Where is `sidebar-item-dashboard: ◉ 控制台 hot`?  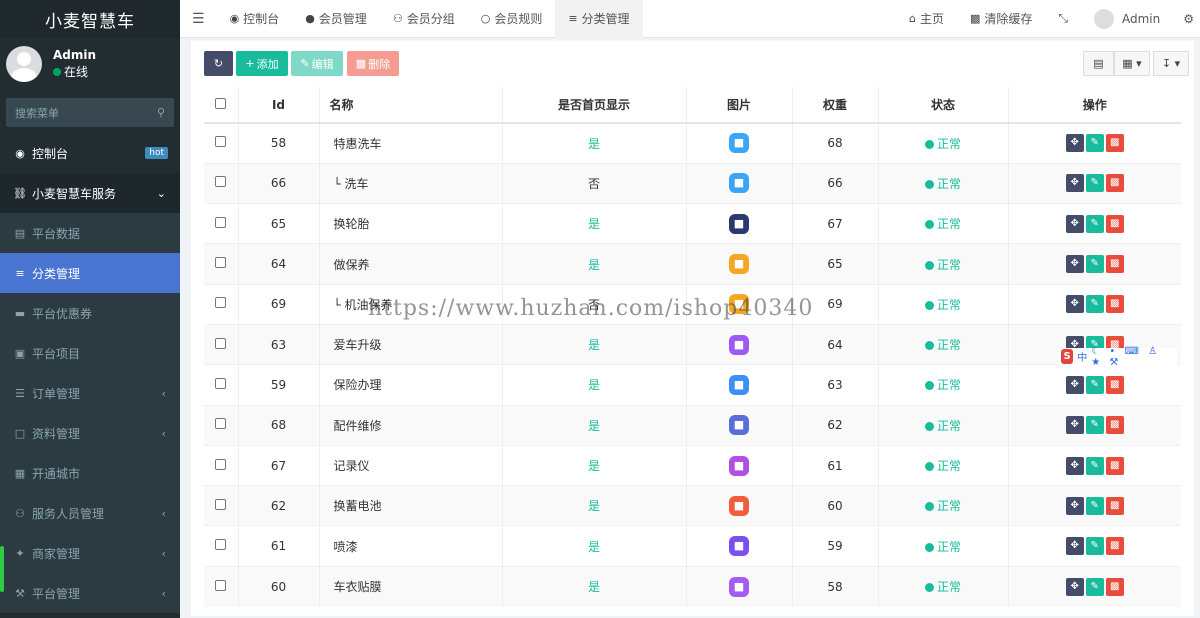 sidebar-item-dashboard: ◉ 控制台 hot is located at coordinates (90, 153).